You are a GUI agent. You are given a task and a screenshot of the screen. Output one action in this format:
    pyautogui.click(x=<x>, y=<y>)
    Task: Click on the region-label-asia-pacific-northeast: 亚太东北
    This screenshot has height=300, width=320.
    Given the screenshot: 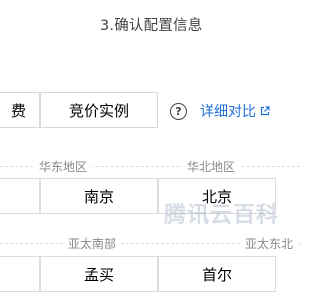 What is the action you would take?
    pyautogui.click(x=269, y=243)
    